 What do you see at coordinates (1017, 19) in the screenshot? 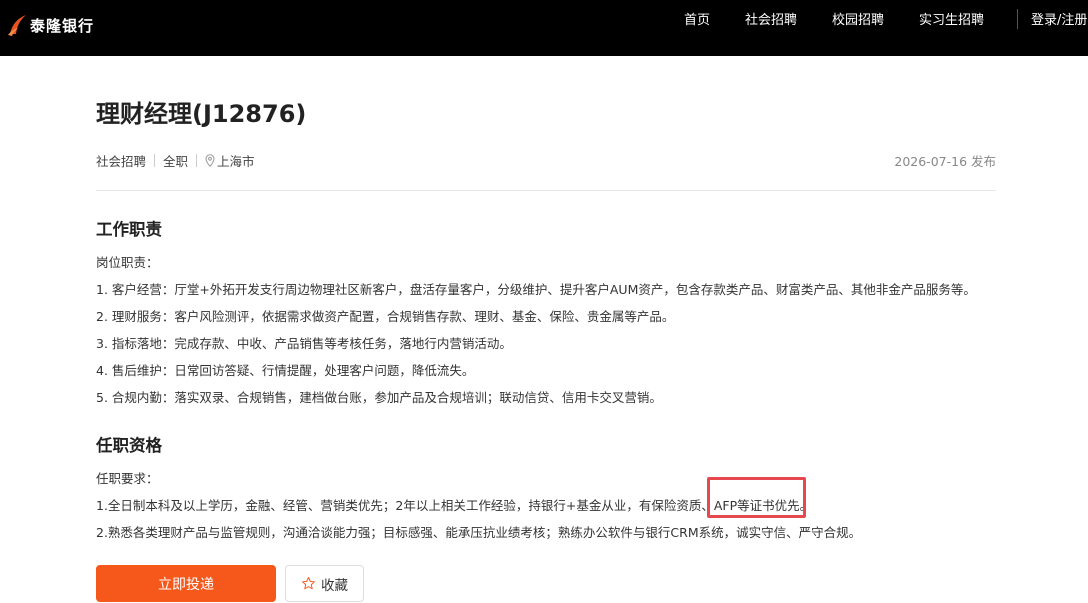
I see `nav-divider` at bounding box center [1017, 19].